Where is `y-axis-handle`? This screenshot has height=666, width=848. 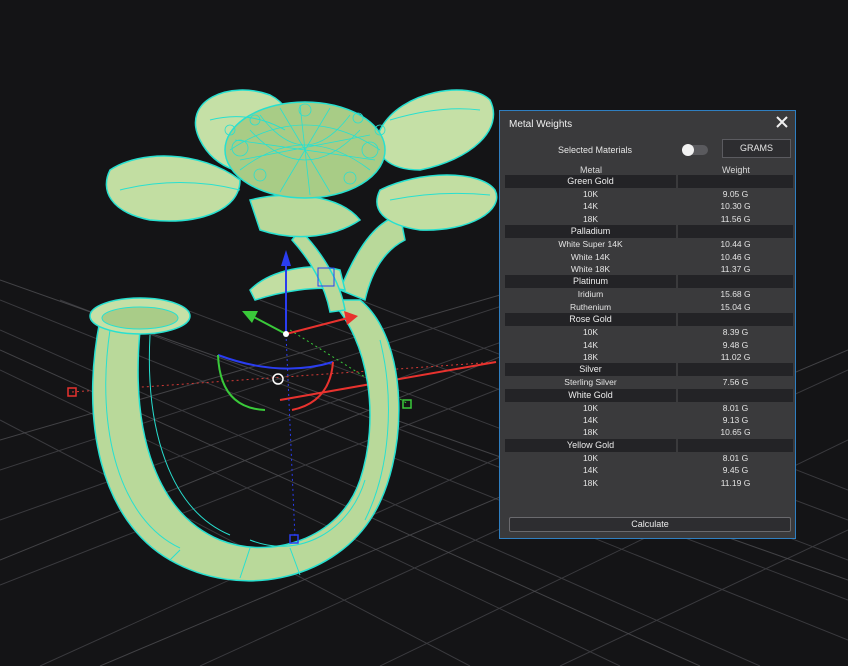
y-axis-handle is located at coordinates (407, 404).